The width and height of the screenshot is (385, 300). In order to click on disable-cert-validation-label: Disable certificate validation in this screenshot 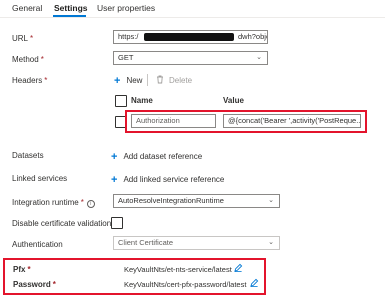, I will do `click(62, 223)`.